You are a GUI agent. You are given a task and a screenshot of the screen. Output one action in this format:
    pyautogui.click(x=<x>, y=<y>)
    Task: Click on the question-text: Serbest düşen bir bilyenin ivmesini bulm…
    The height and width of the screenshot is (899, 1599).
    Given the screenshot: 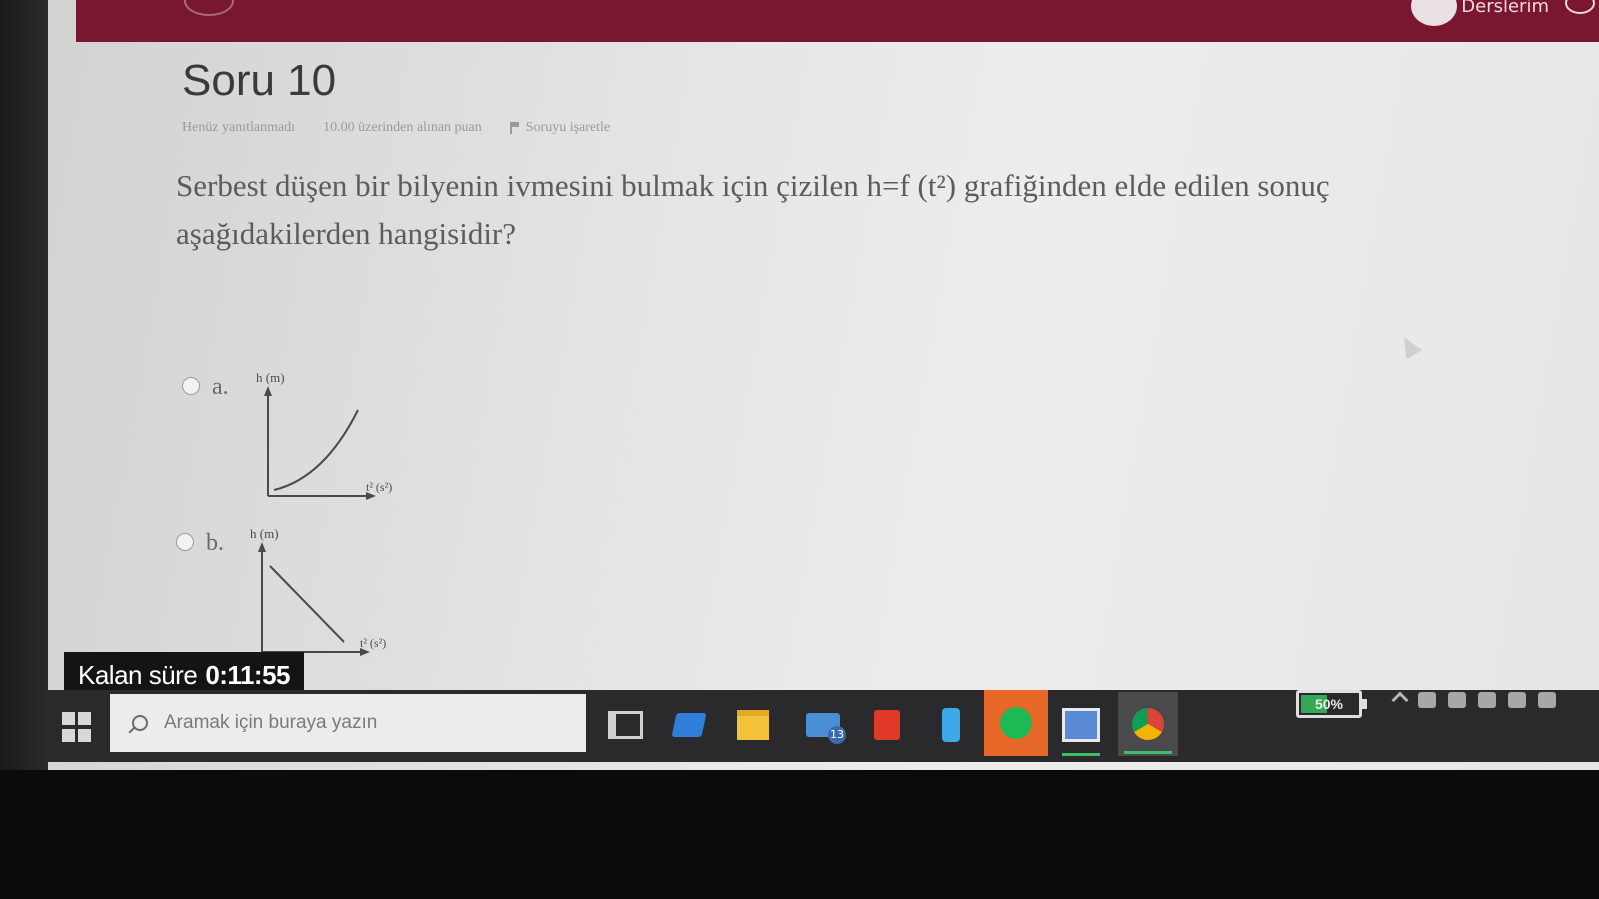 What is the action you would take?
    pyautogui.click(x=753, y=209)
    